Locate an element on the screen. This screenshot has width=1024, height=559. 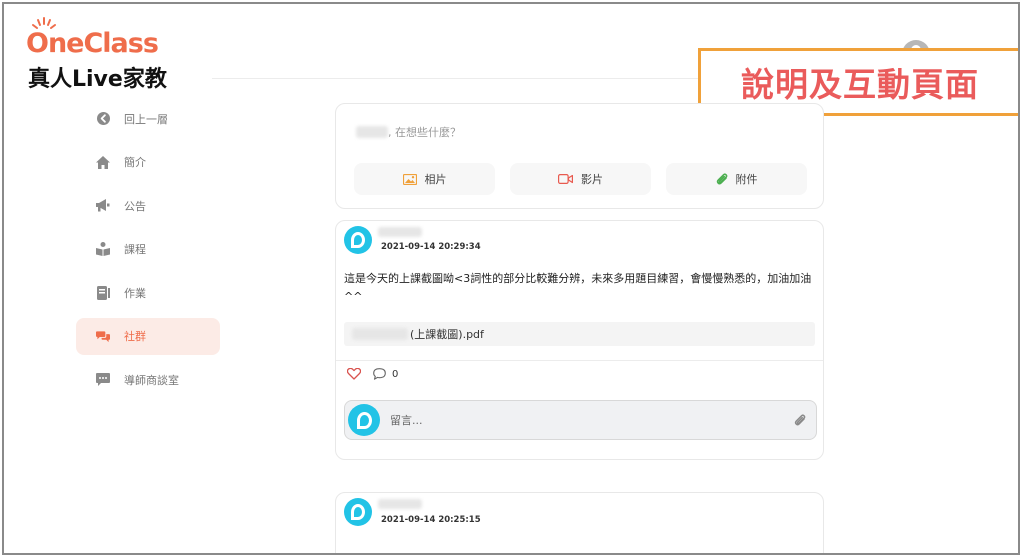
brand-tagline: 真人Live家教 is located at coordinates (97, 79).